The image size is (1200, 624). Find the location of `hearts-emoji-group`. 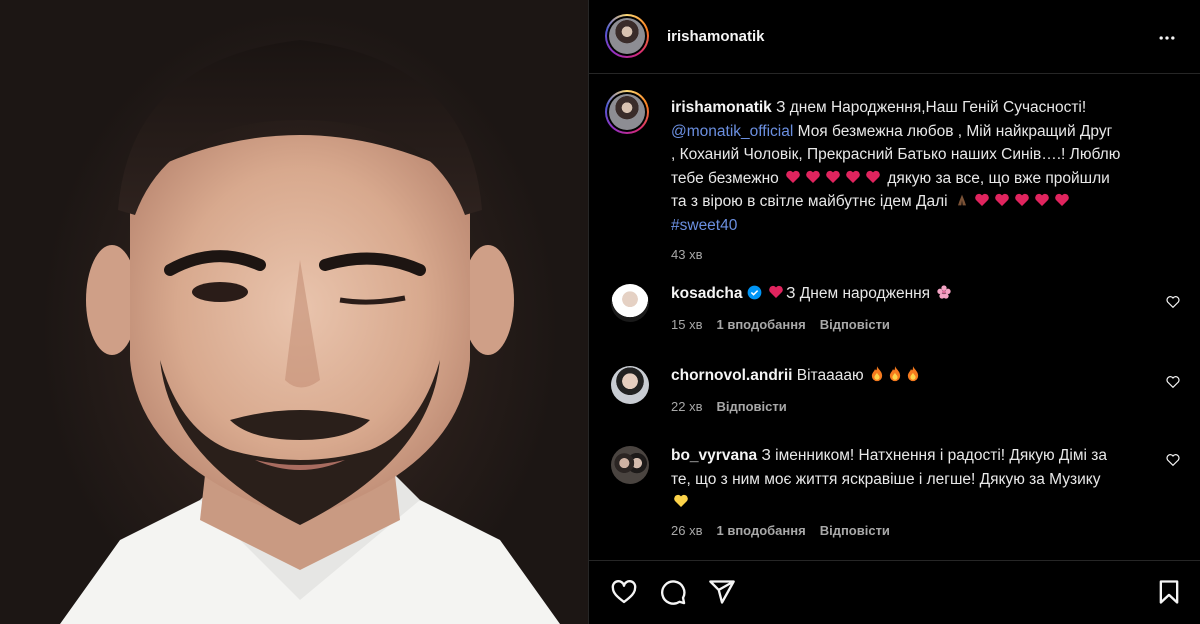

hearts-emoji-group is located at coordinates (835, 178).